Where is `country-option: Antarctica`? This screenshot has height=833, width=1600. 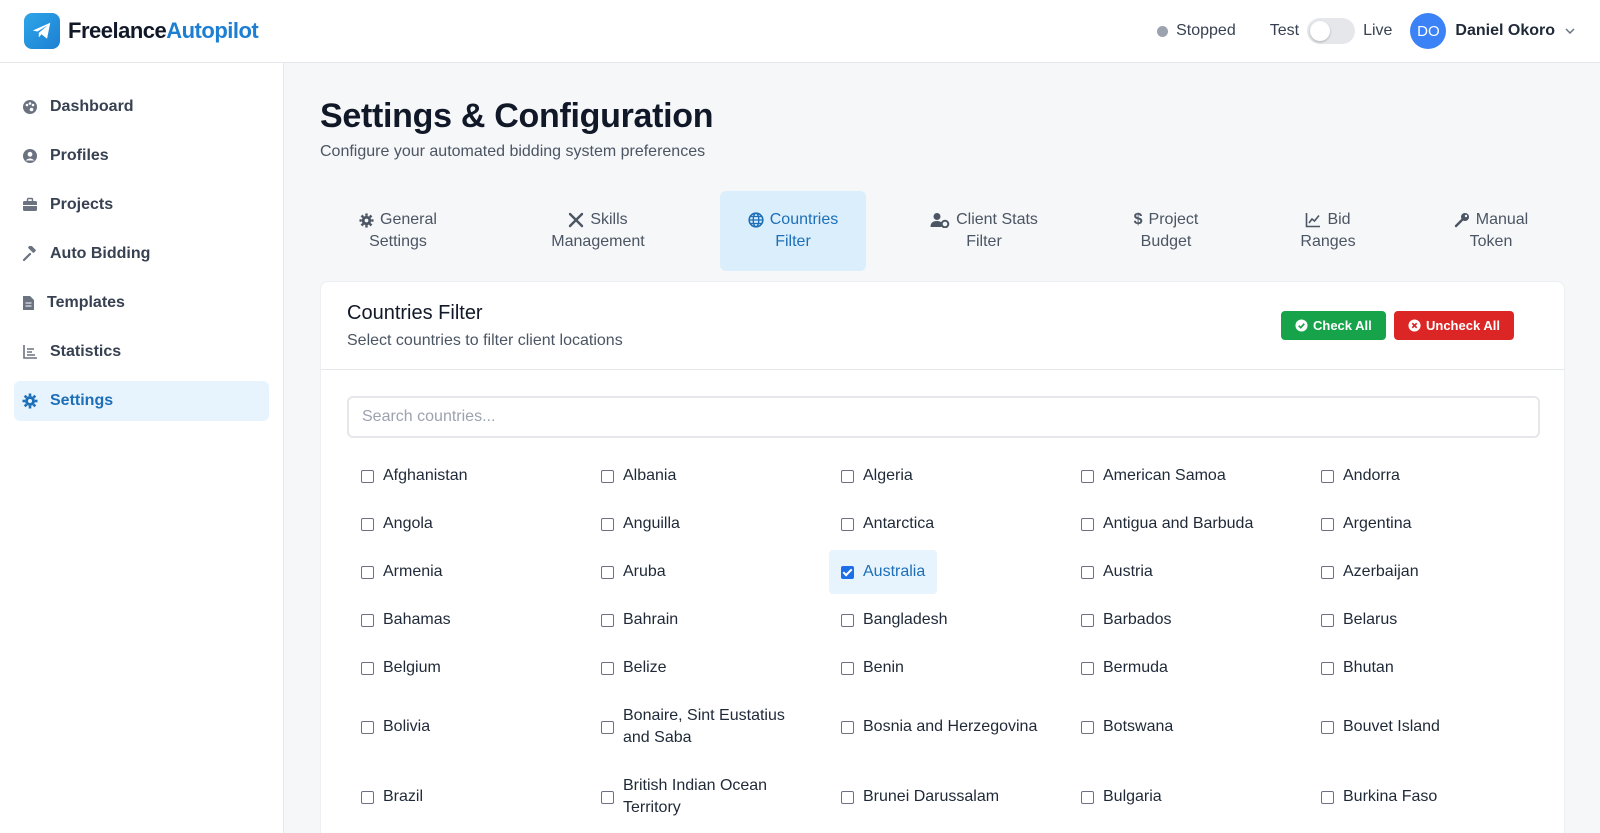
country-option: Antarctica is located at coordinates (887, 524).